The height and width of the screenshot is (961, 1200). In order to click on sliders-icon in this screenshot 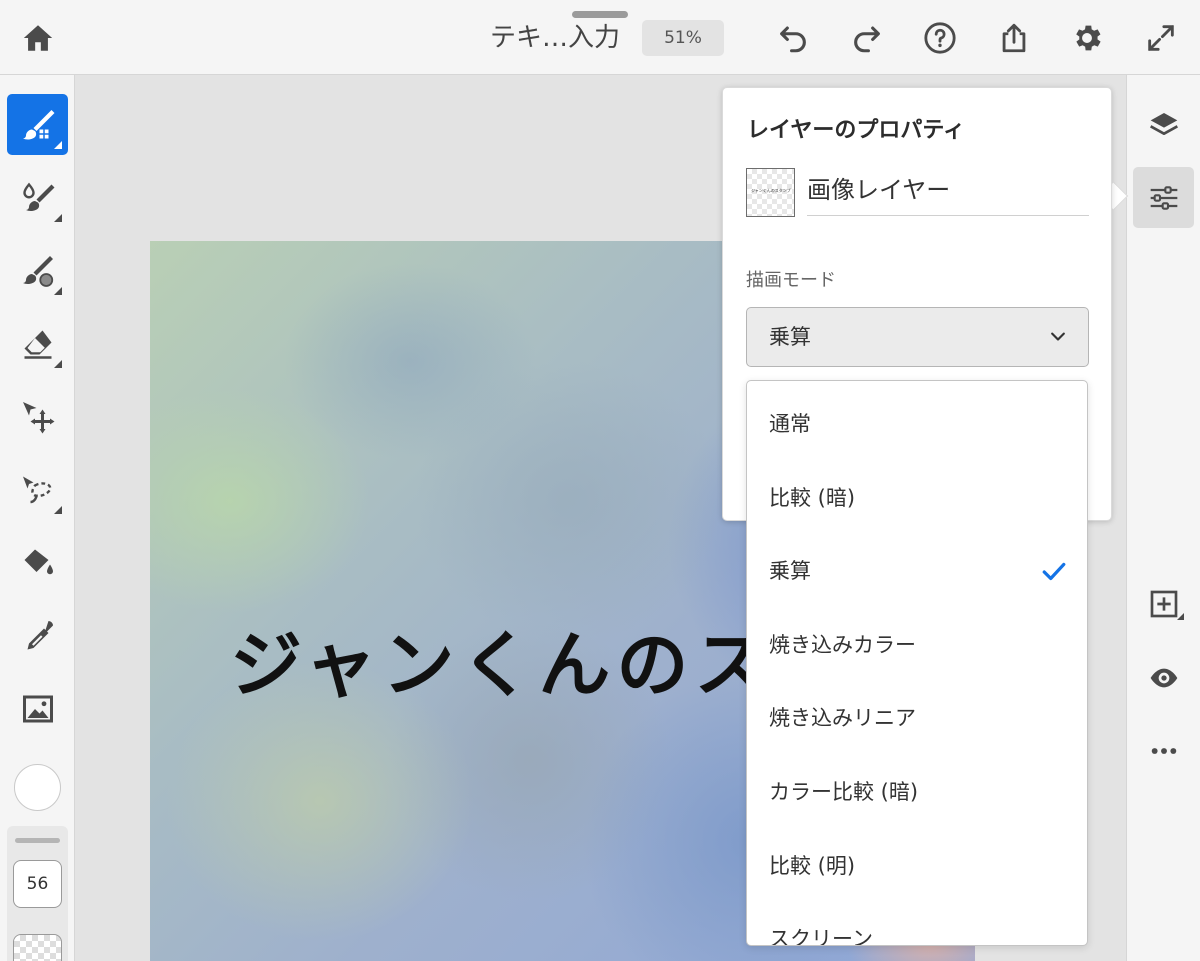, I will do `click(1163, 197)`.